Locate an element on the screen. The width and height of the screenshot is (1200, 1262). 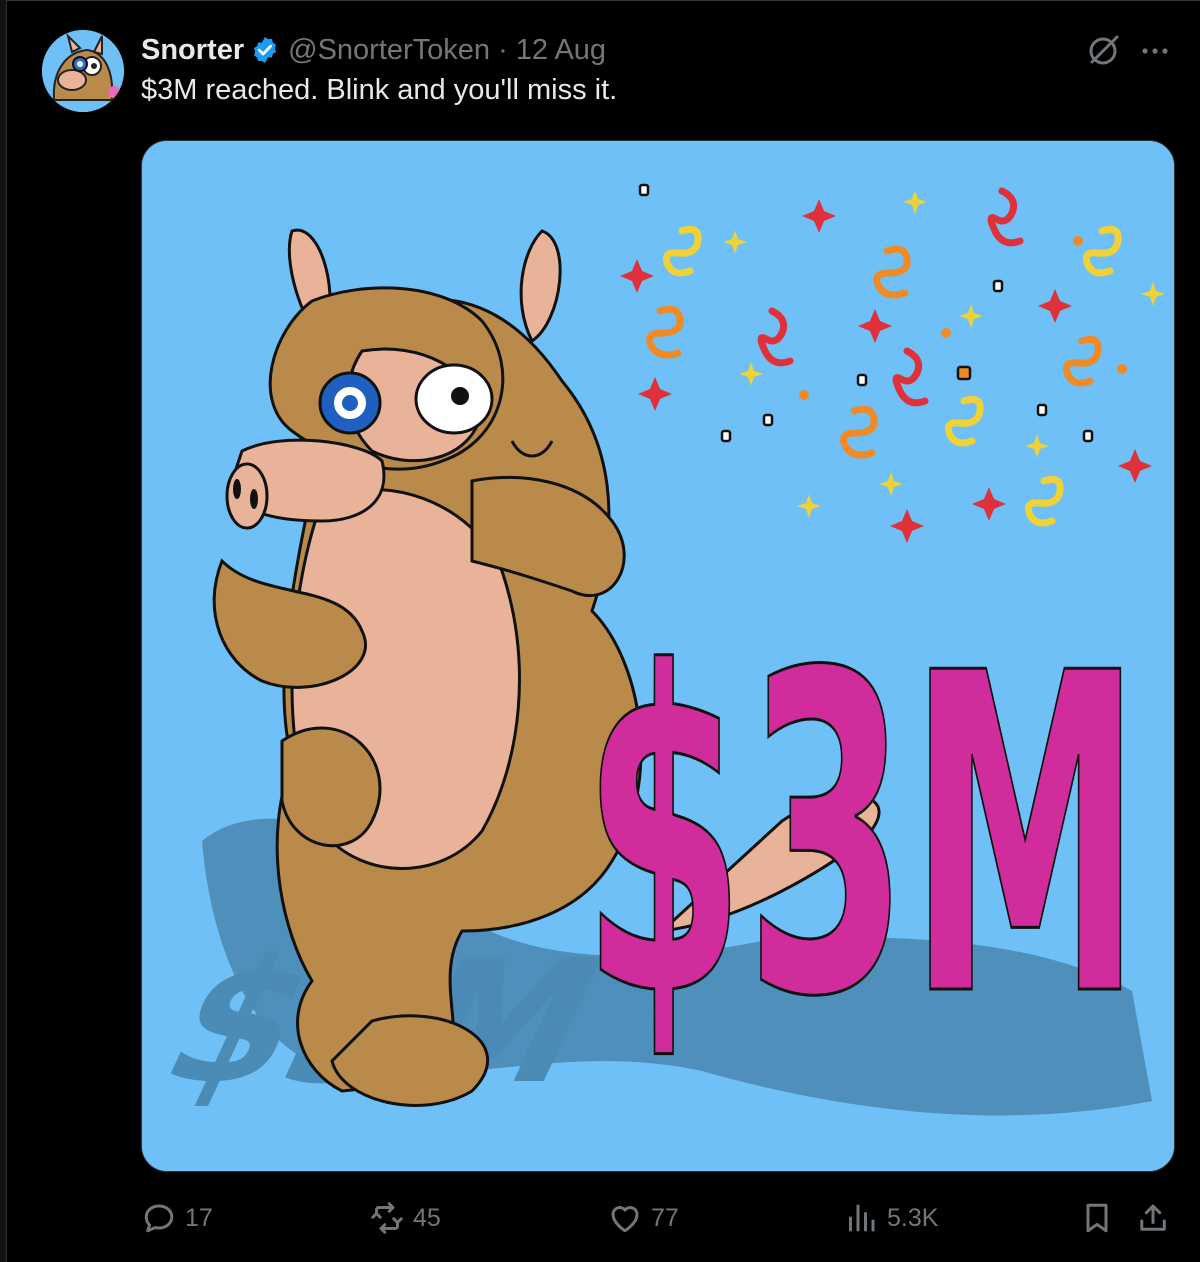
views-icon is located at coordinates (862, 1218).